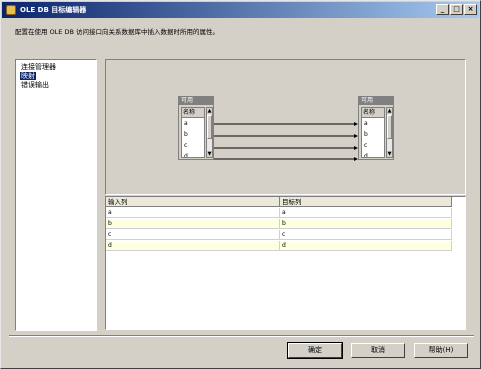 The height and width of the screenshot is (369, 481). I want to click on nav-item-mappings: 映射, so click(28, 76).